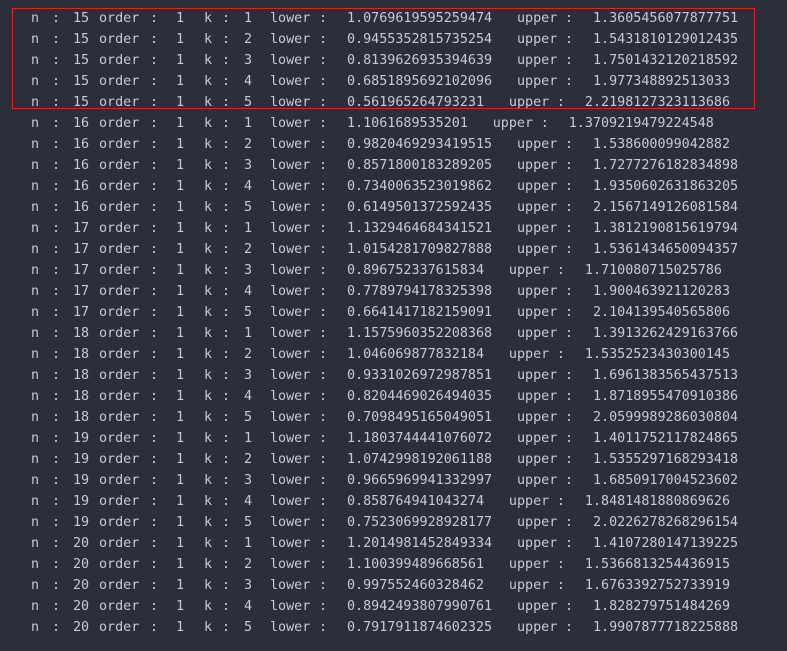 The image size is (787, 651). What do you see at coordinates (666, 39) in the screenshot?
I see `upper-value: 1.5431810129012435` at bounding box center [666, 39].